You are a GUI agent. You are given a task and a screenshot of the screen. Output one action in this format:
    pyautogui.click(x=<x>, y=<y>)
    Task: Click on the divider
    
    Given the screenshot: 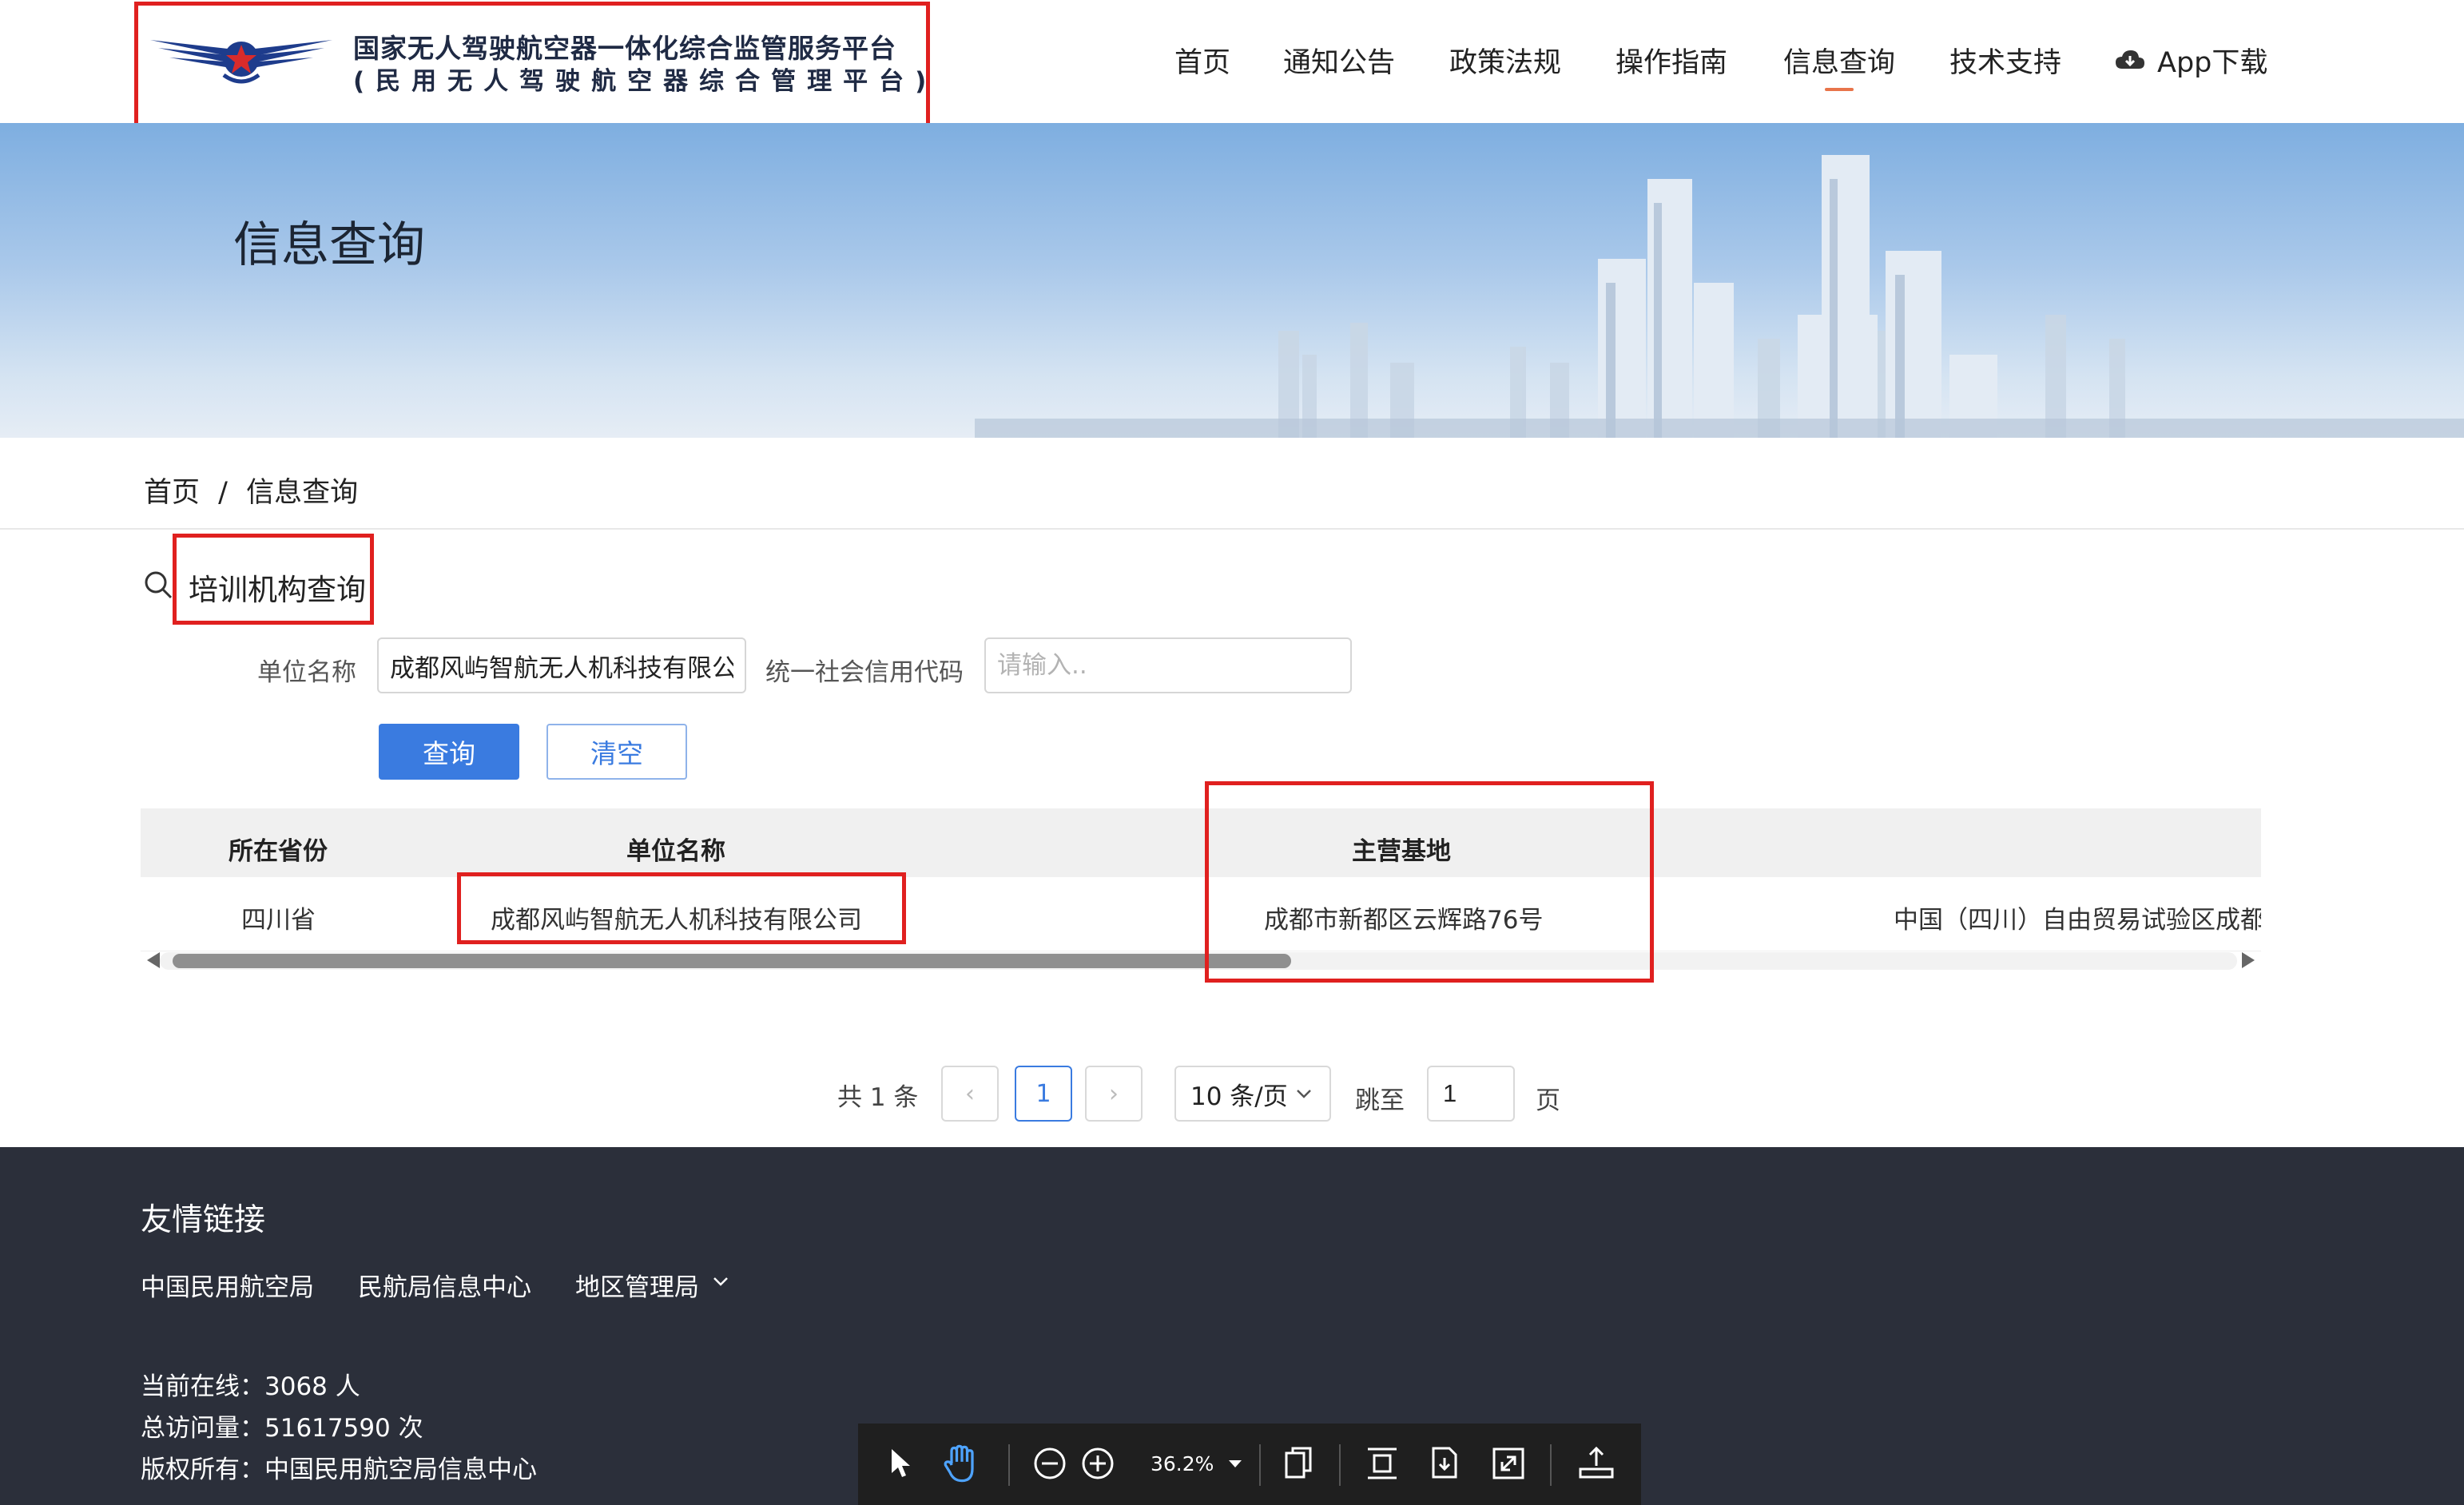 What is the action you would take?
    pyautogui.click(x=1232, y=529)
    